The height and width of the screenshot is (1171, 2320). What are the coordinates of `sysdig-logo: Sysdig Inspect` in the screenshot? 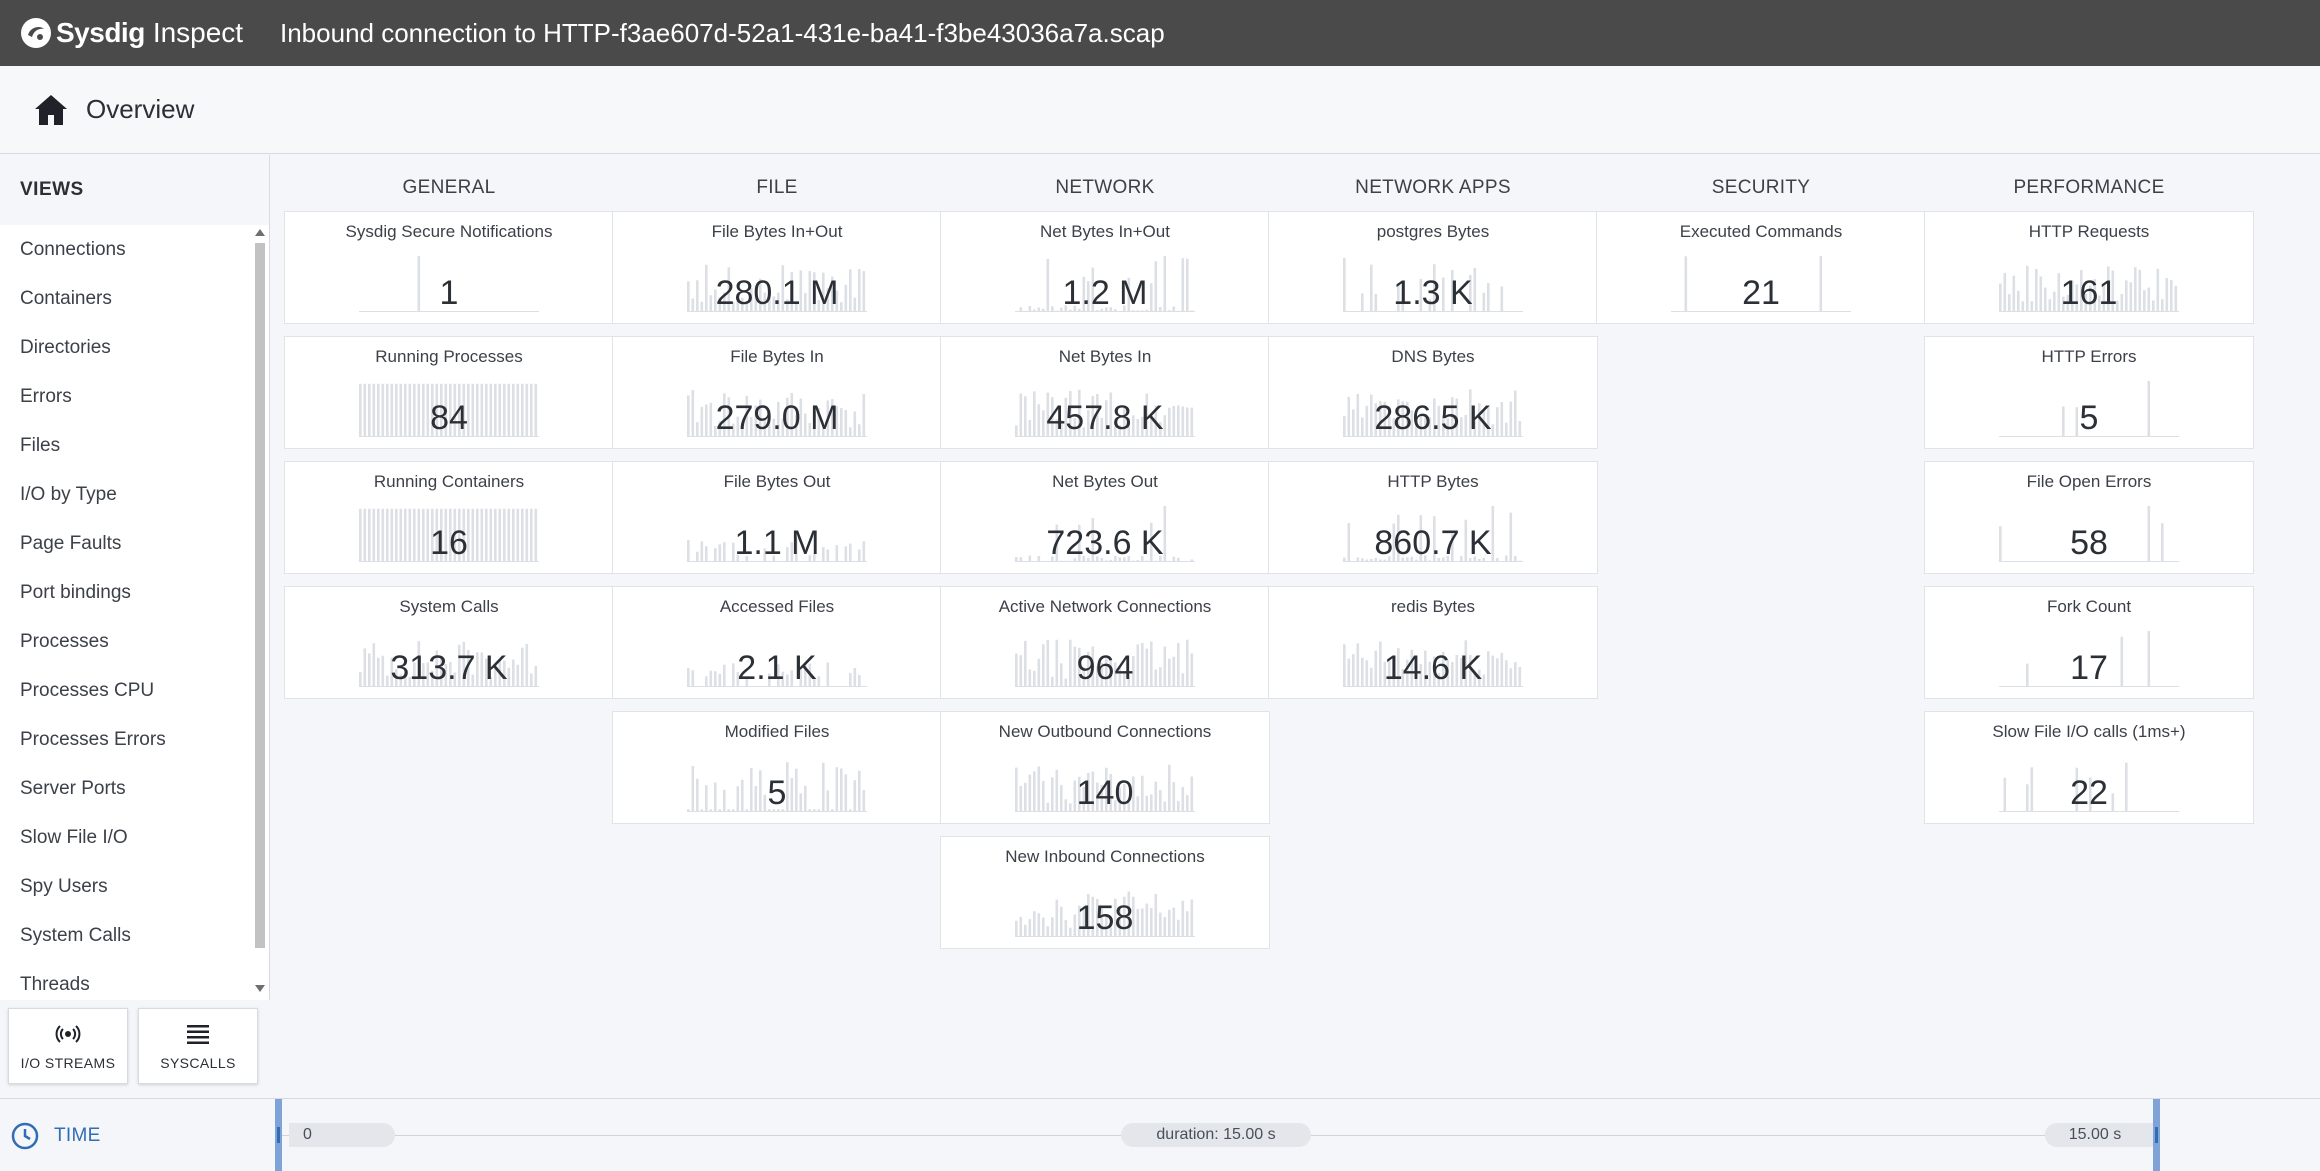 It's located at (149, 33).